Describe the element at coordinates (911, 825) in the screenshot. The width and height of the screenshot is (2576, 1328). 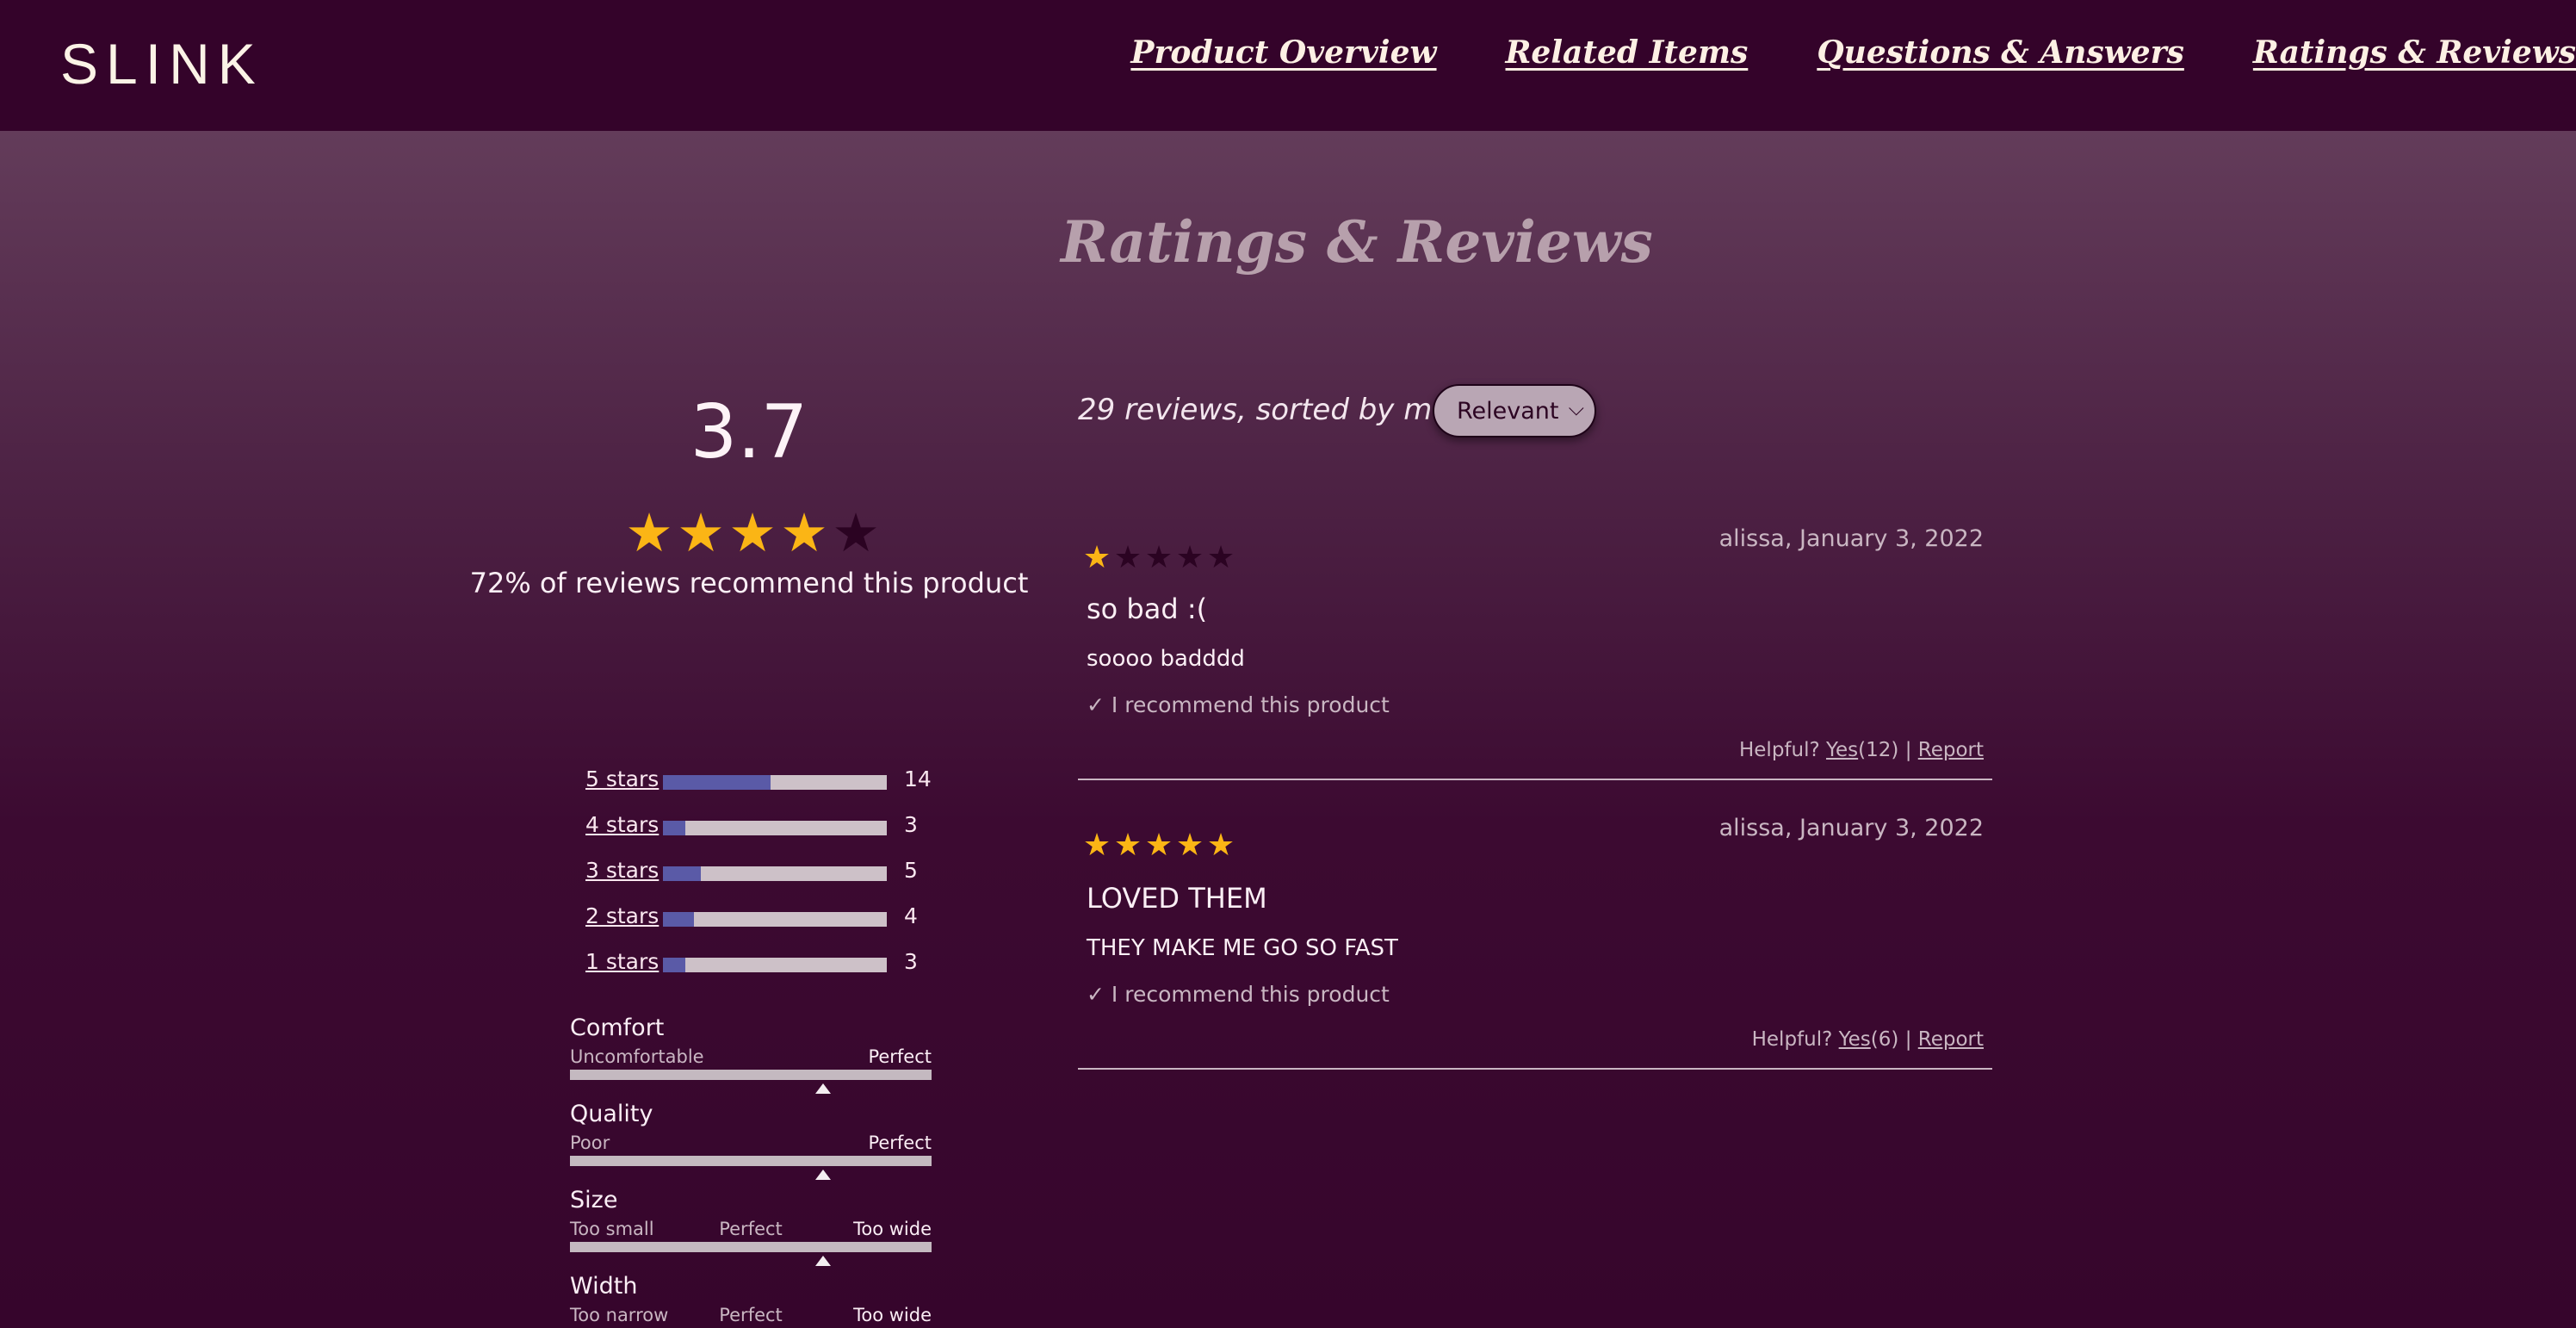
I see `breakdown-count-4: 3` at that location.